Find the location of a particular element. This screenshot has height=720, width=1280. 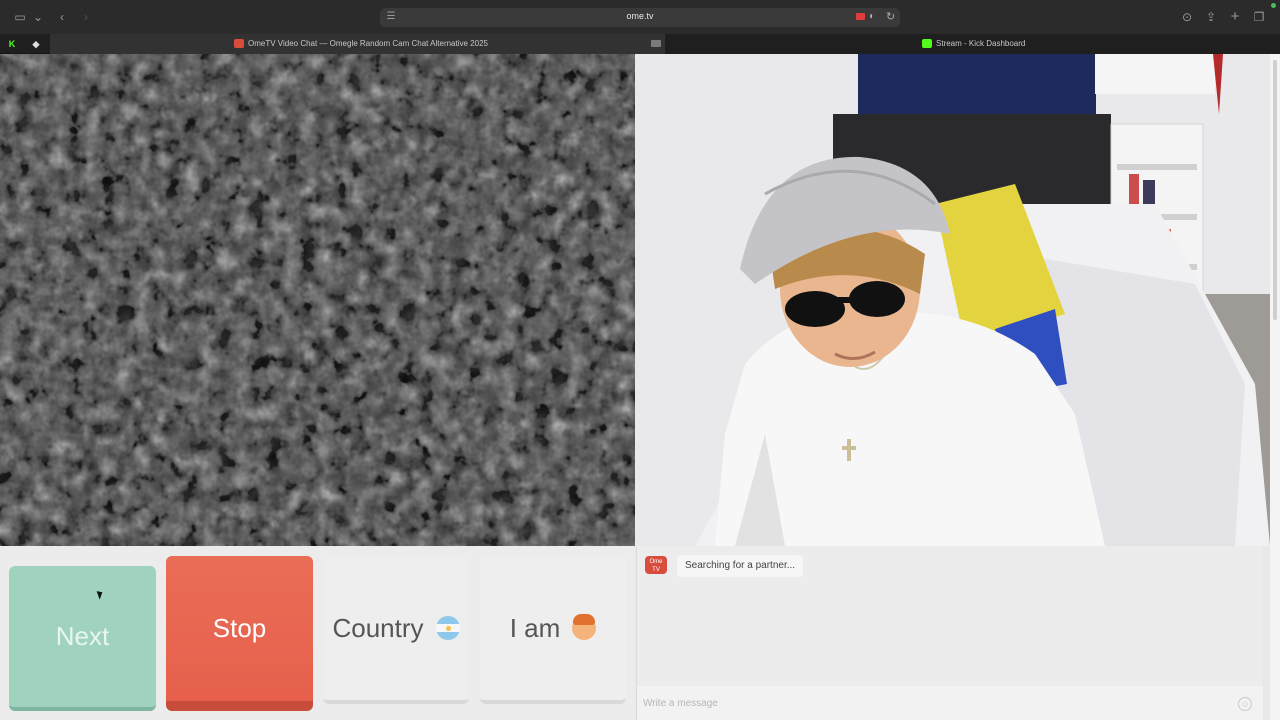

reload-icon: ↻ is located at coordinates (892, 17).